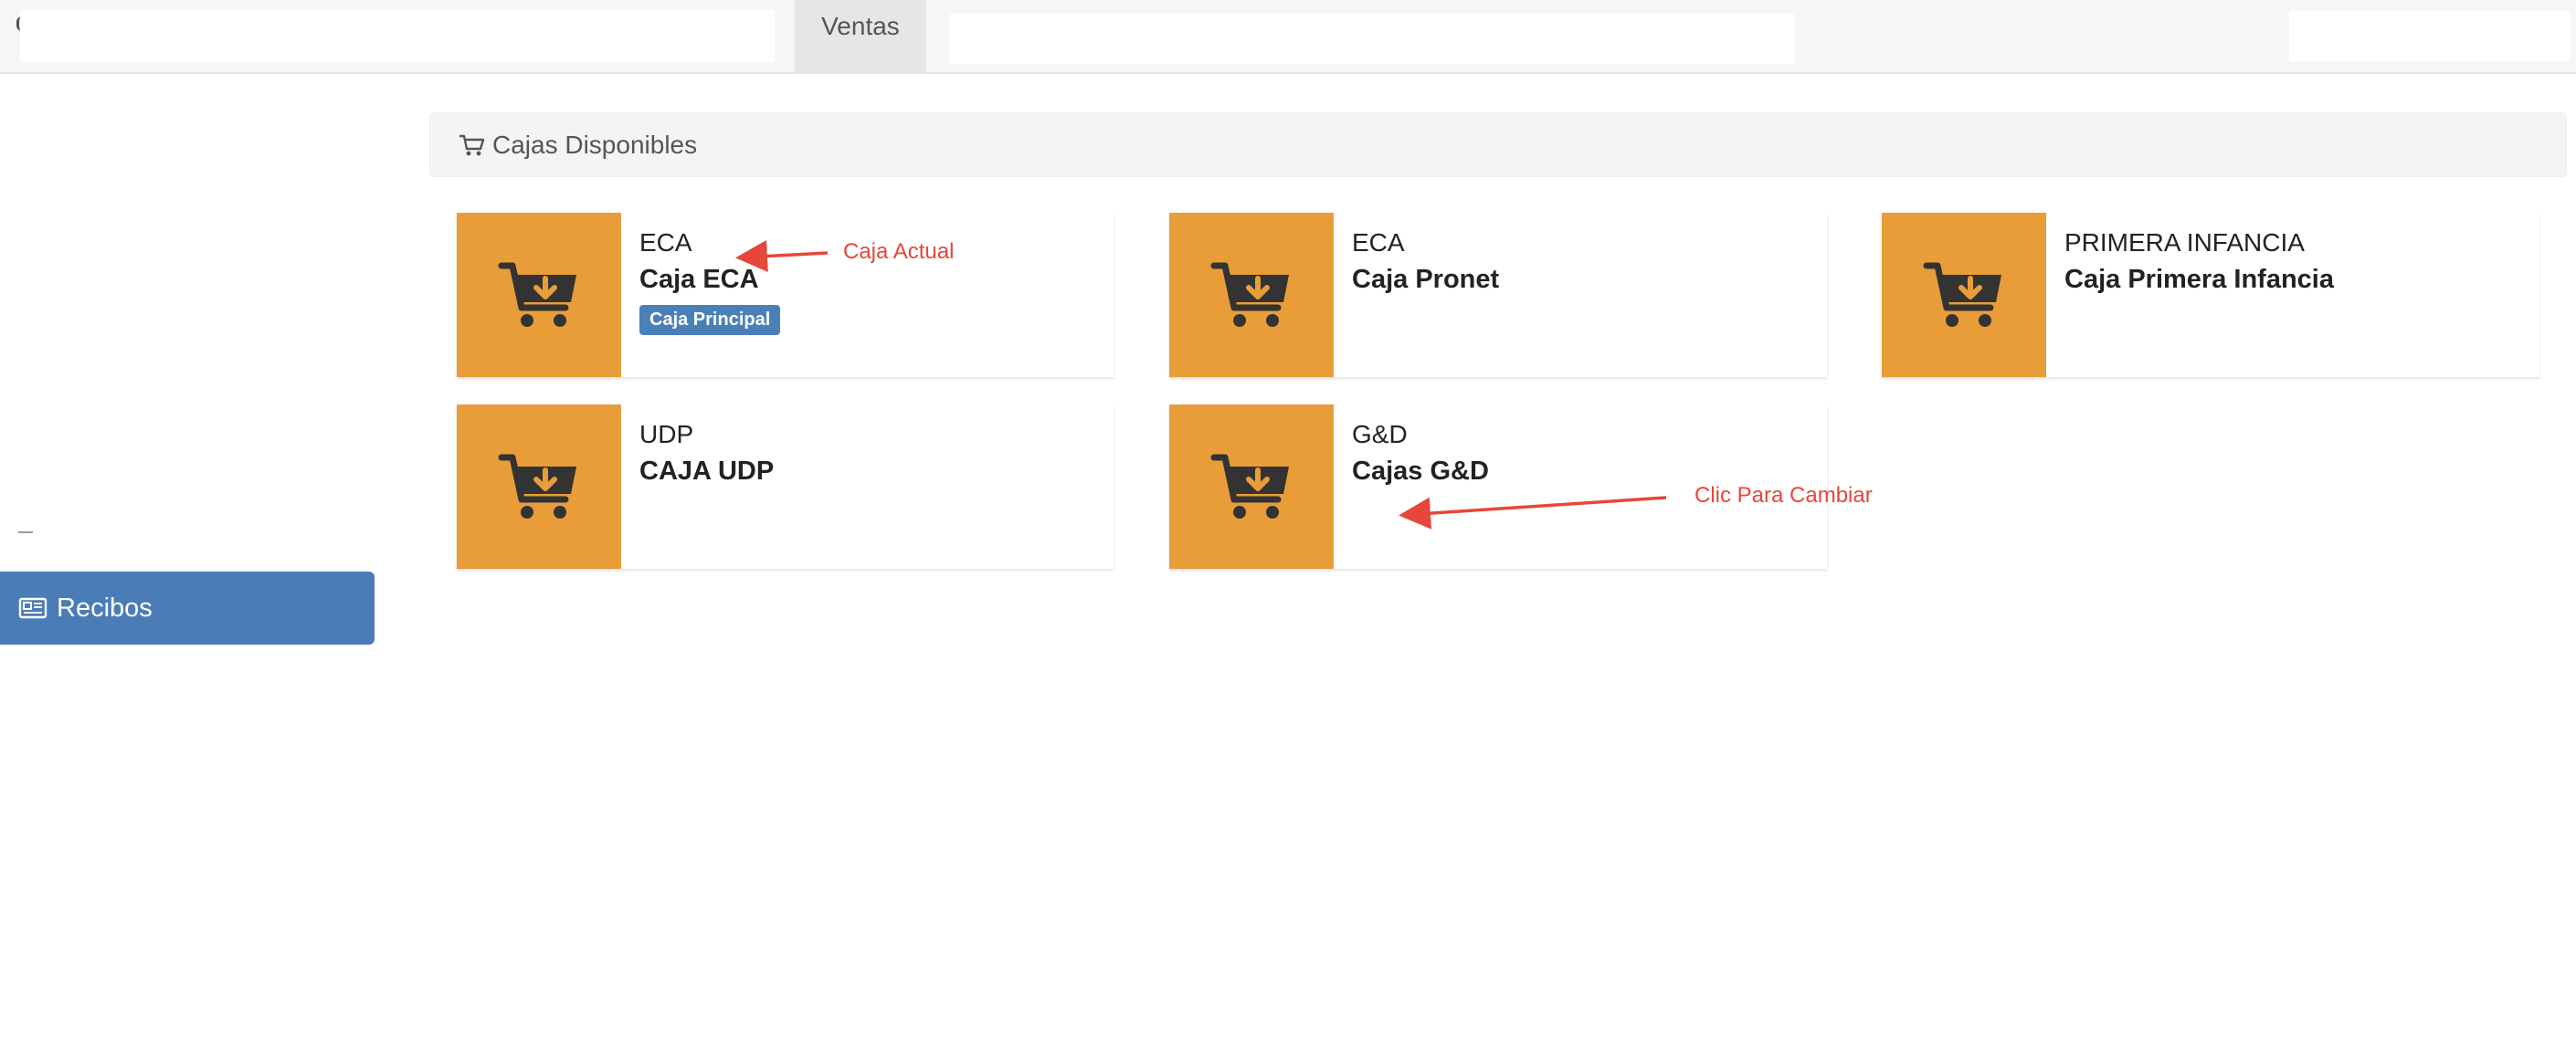 This screenshot has height=1050, width=2576. I want to click on caja-box-udp: UDP CAJA UDP, so click(785, 486).